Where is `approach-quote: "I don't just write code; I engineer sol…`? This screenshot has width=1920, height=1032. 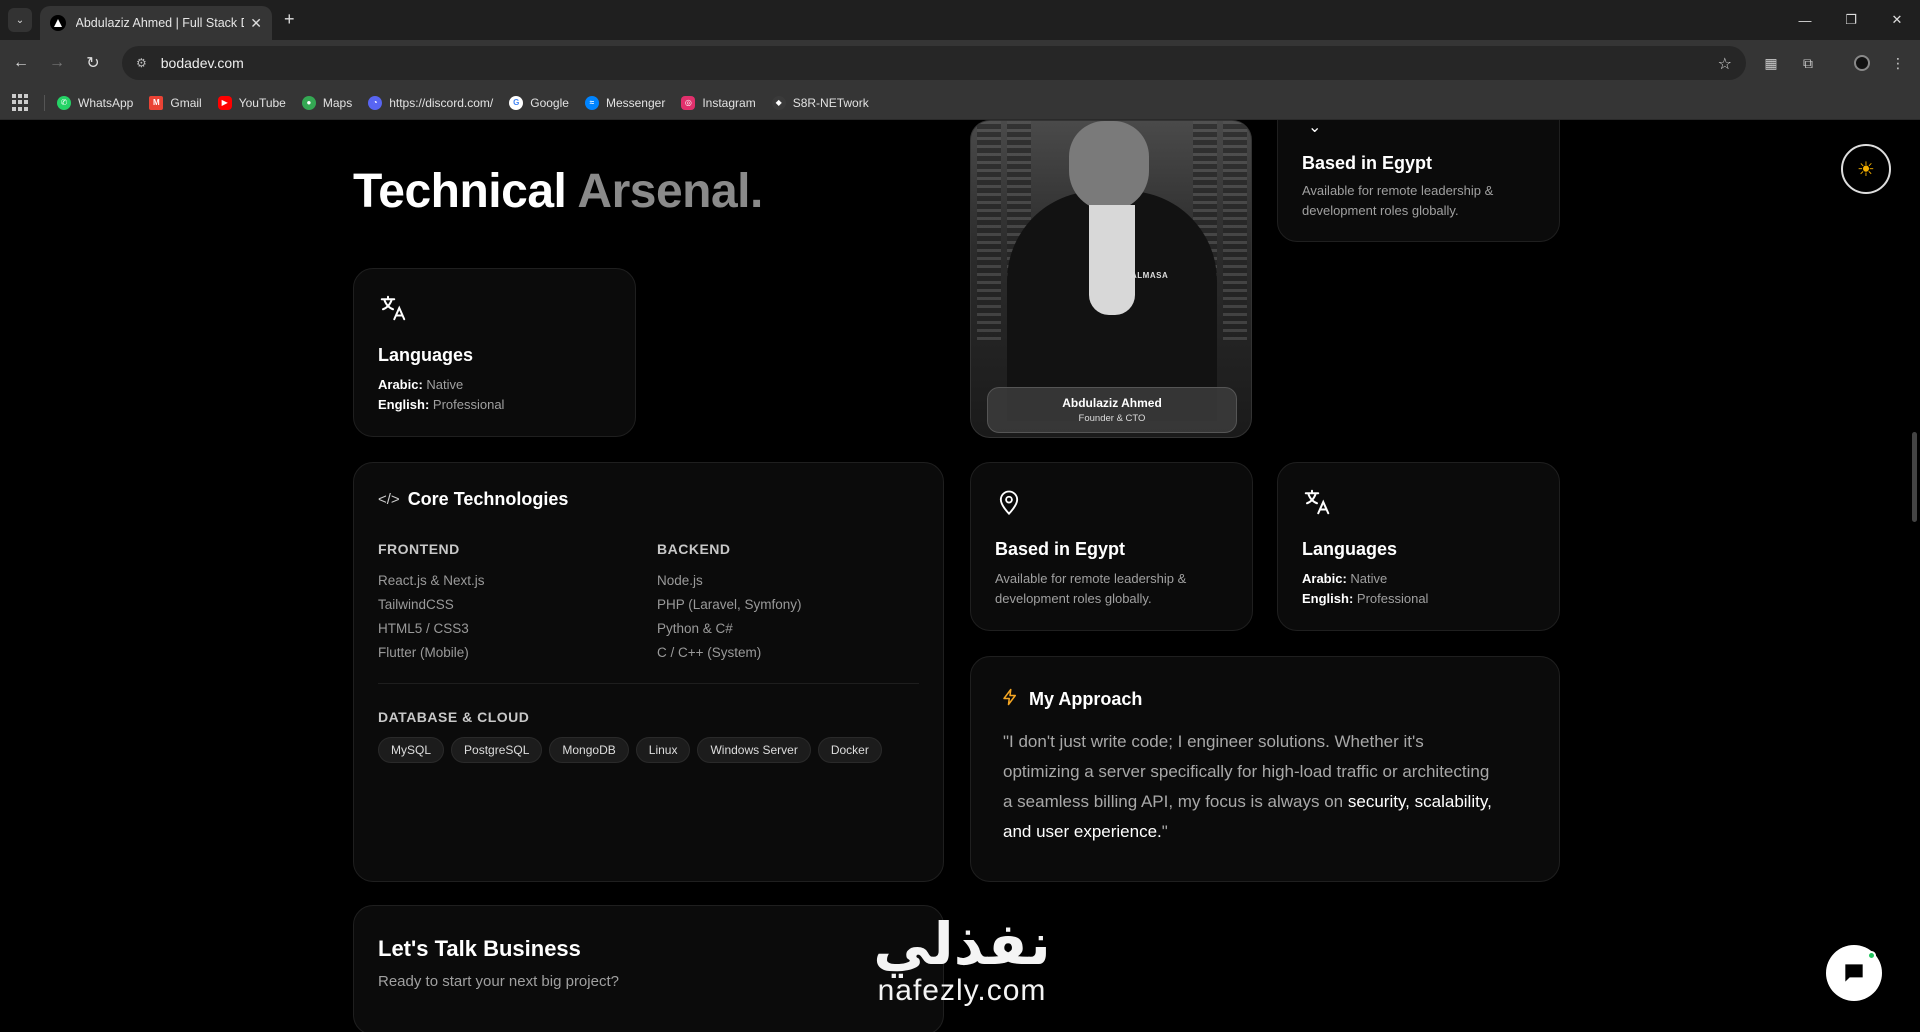 approach-quote: "I don't just write code; I engineer sol… is located at coordinates (1247, 786).